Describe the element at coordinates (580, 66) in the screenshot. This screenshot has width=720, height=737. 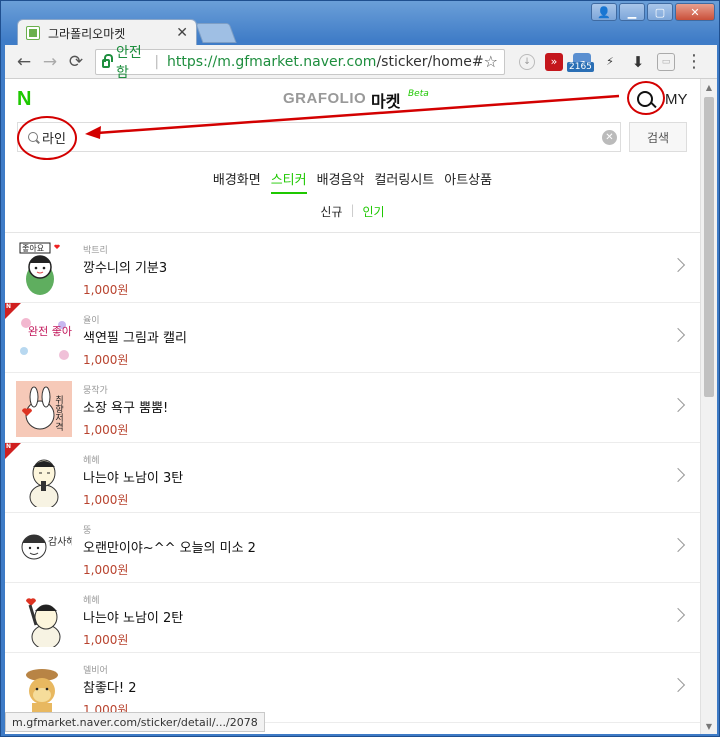
I see `extension-badge: 2165` at that location.